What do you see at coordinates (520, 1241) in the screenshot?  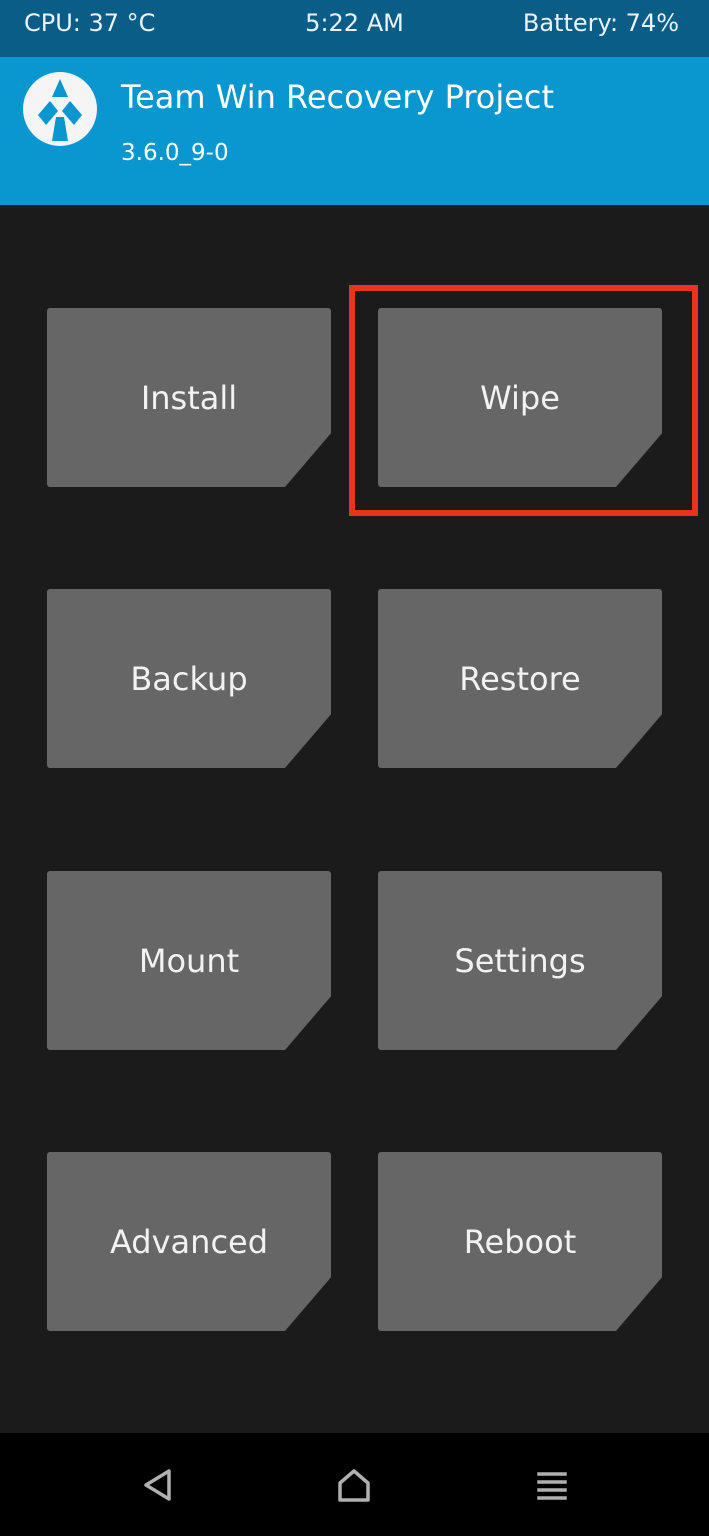 I see `reboot-button: Reboot` at bounding box center [520, 1241].